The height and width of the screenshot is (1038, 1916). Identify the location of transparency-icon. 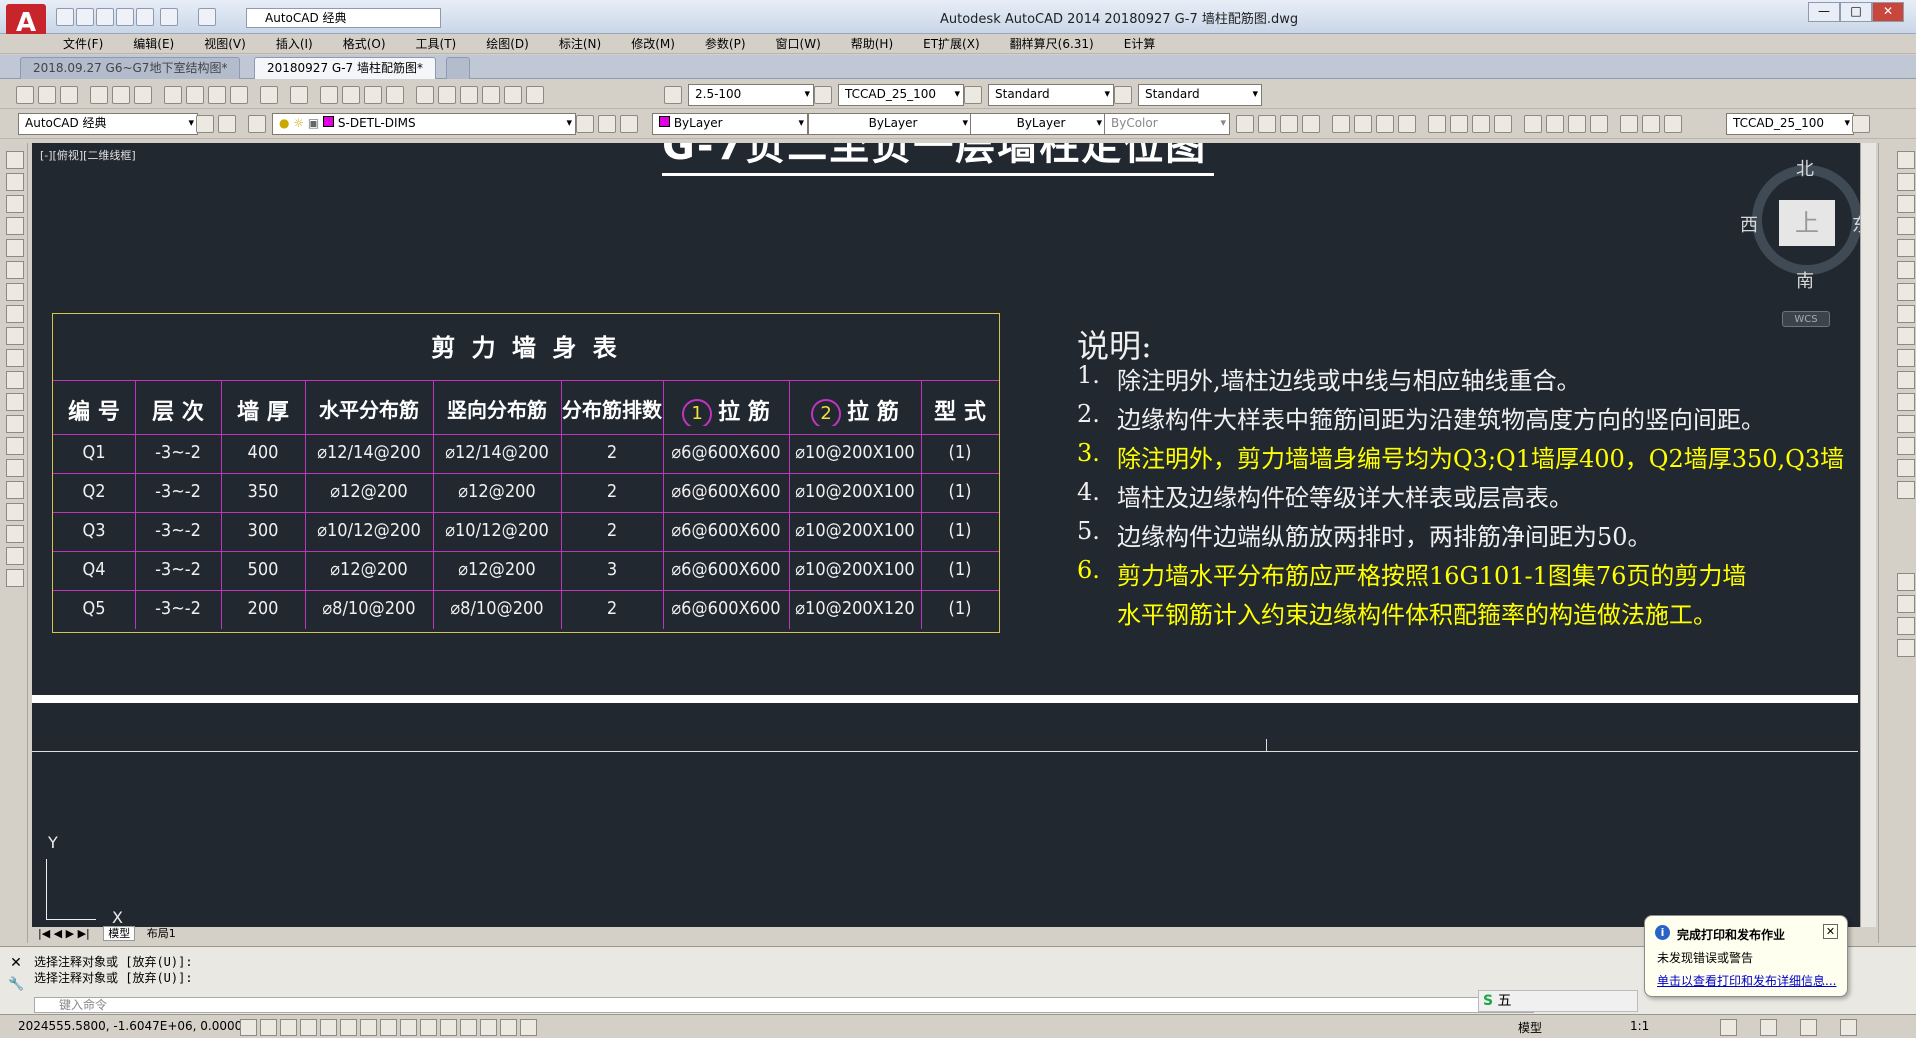
(468, 1027).